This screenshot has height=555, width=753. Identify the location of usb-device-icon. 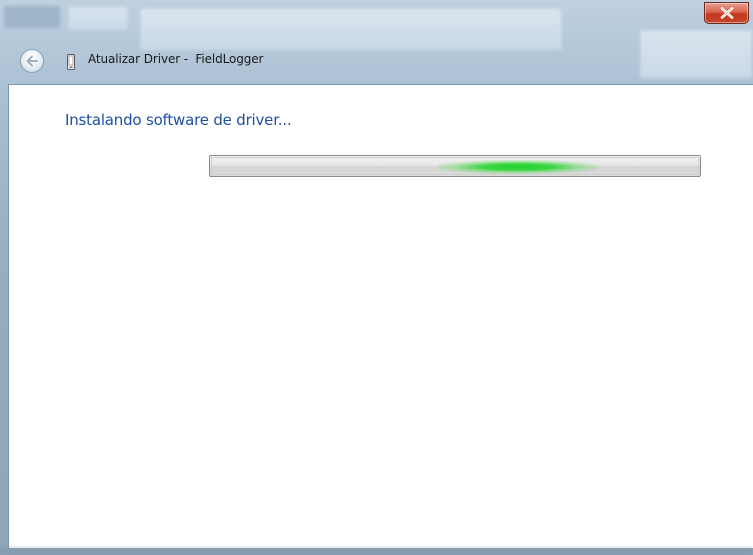
(71, 62).